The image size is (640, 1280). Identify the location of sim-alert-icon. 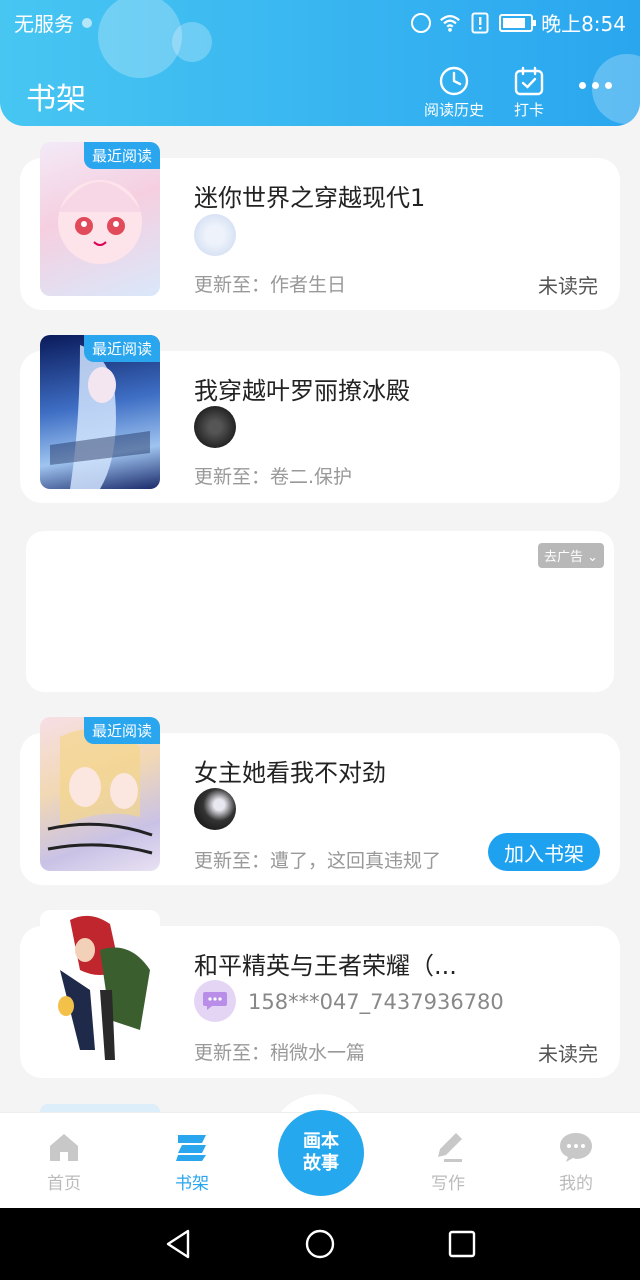
(480, 22).